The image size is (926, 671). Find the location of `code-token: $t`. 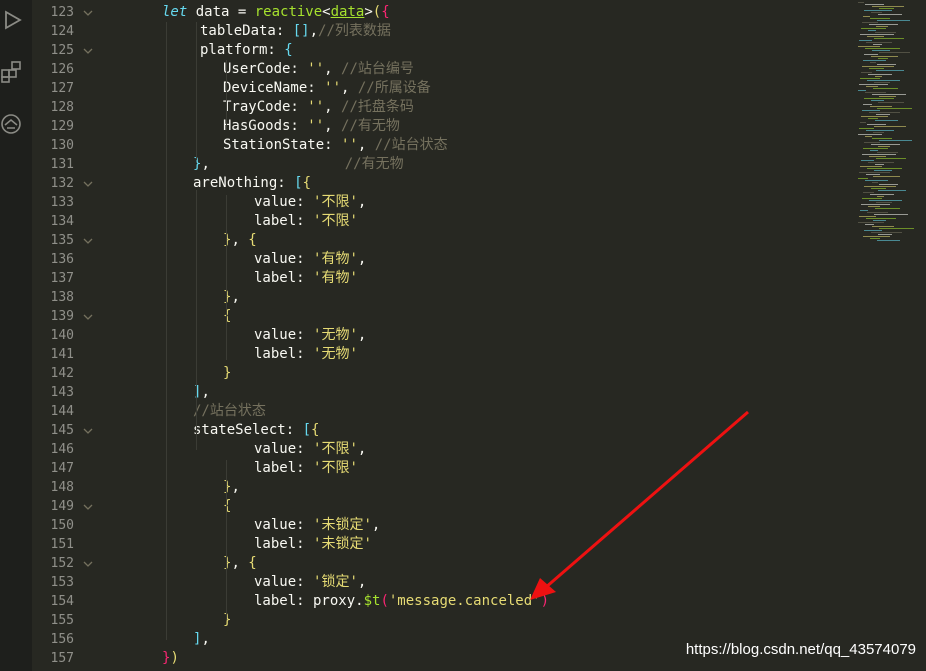

code-token: $t is located at coordinates (372, 601).